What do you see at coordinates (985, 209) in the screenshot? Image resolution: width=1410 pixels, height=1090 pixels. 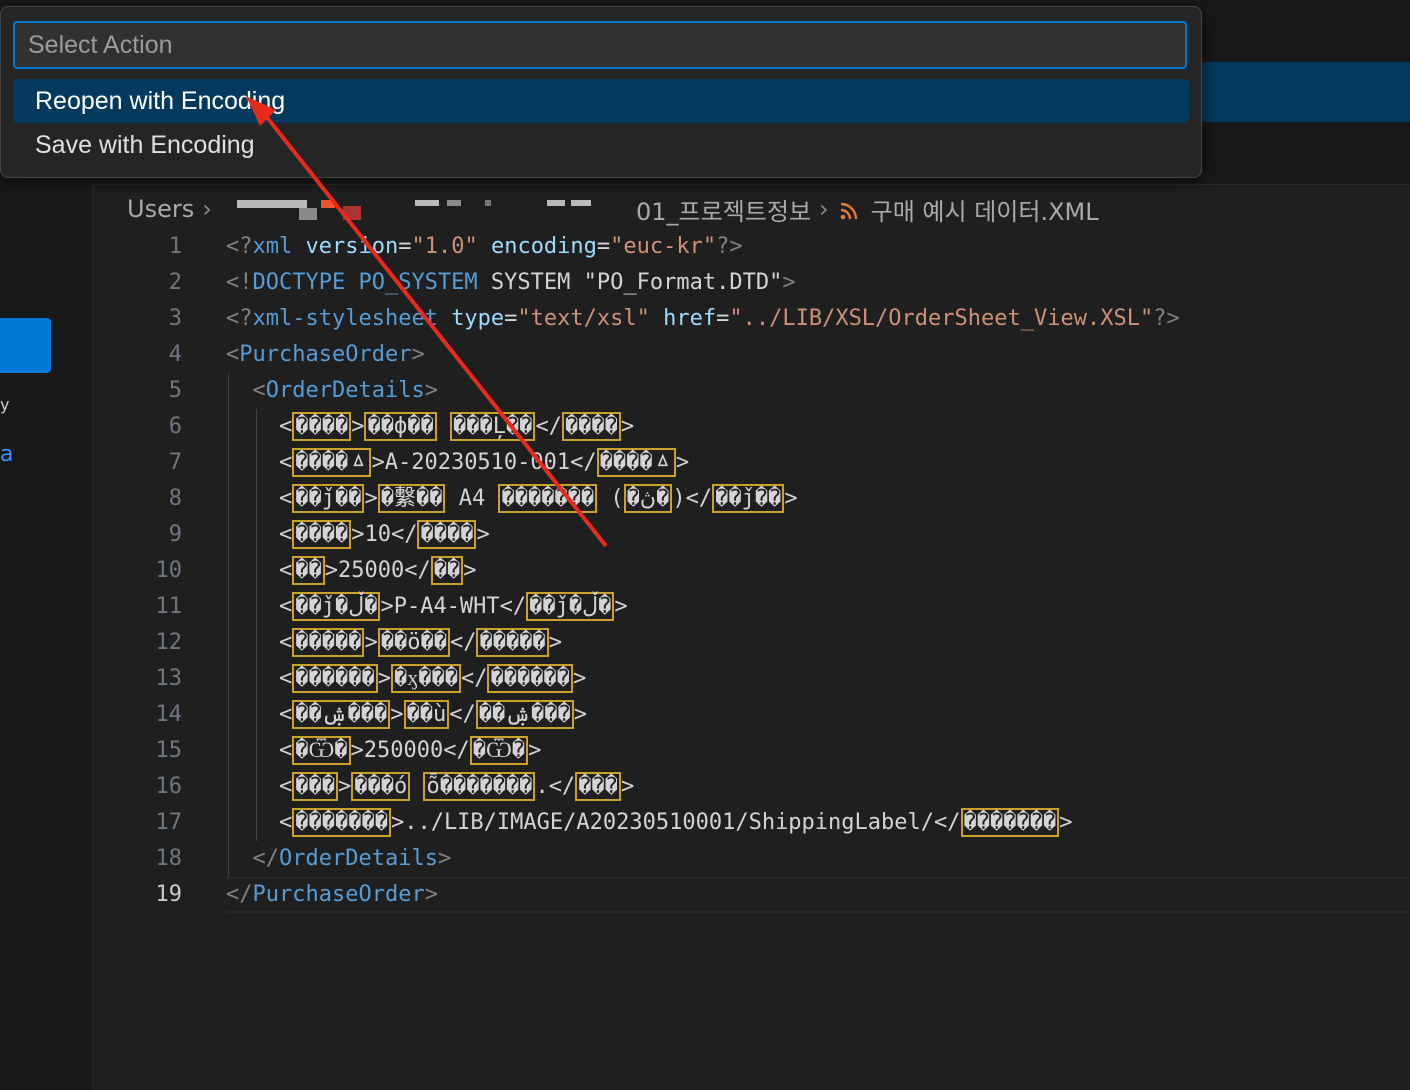 I see `breadcrumb-file: 구매 예시 데이터.XML` at bounding box center [985, 209].